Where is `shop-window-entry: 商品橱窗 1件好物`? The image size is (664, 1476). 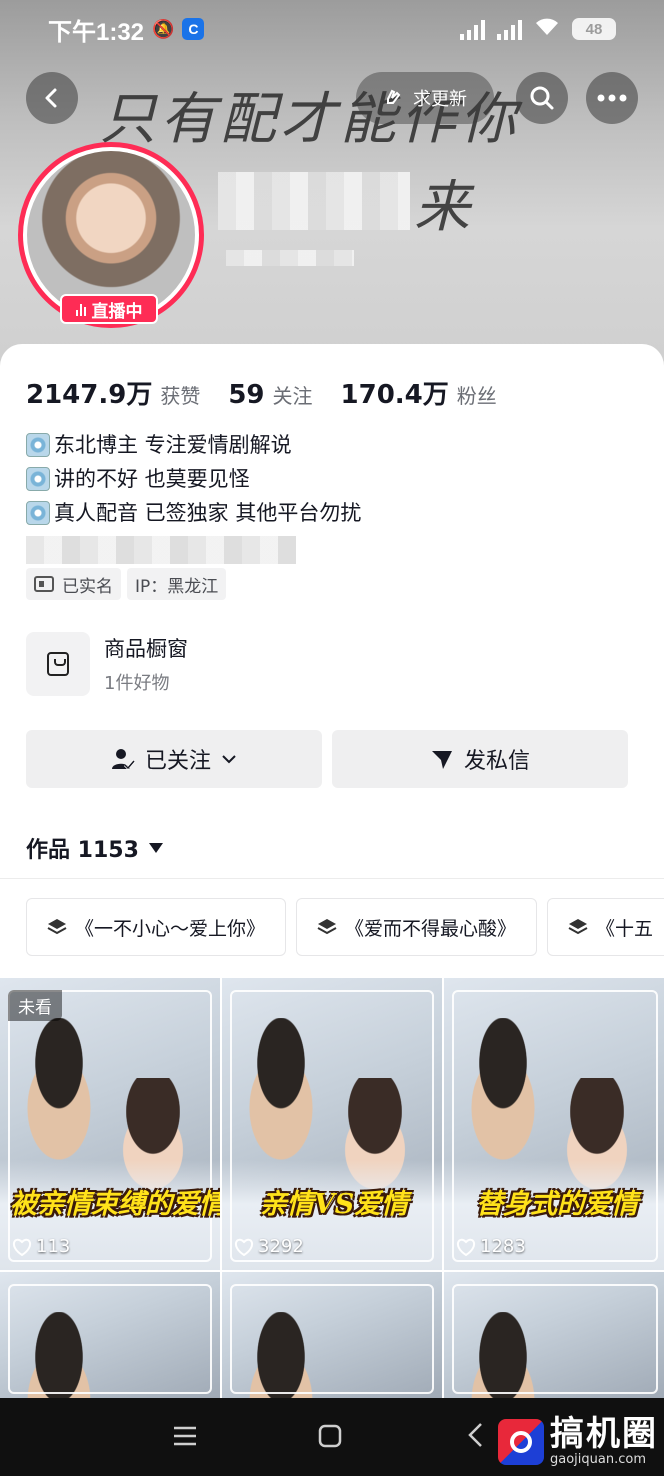
shop-window-entry: 商品橱窗 1件好物 is located at coordinates (107, 664).